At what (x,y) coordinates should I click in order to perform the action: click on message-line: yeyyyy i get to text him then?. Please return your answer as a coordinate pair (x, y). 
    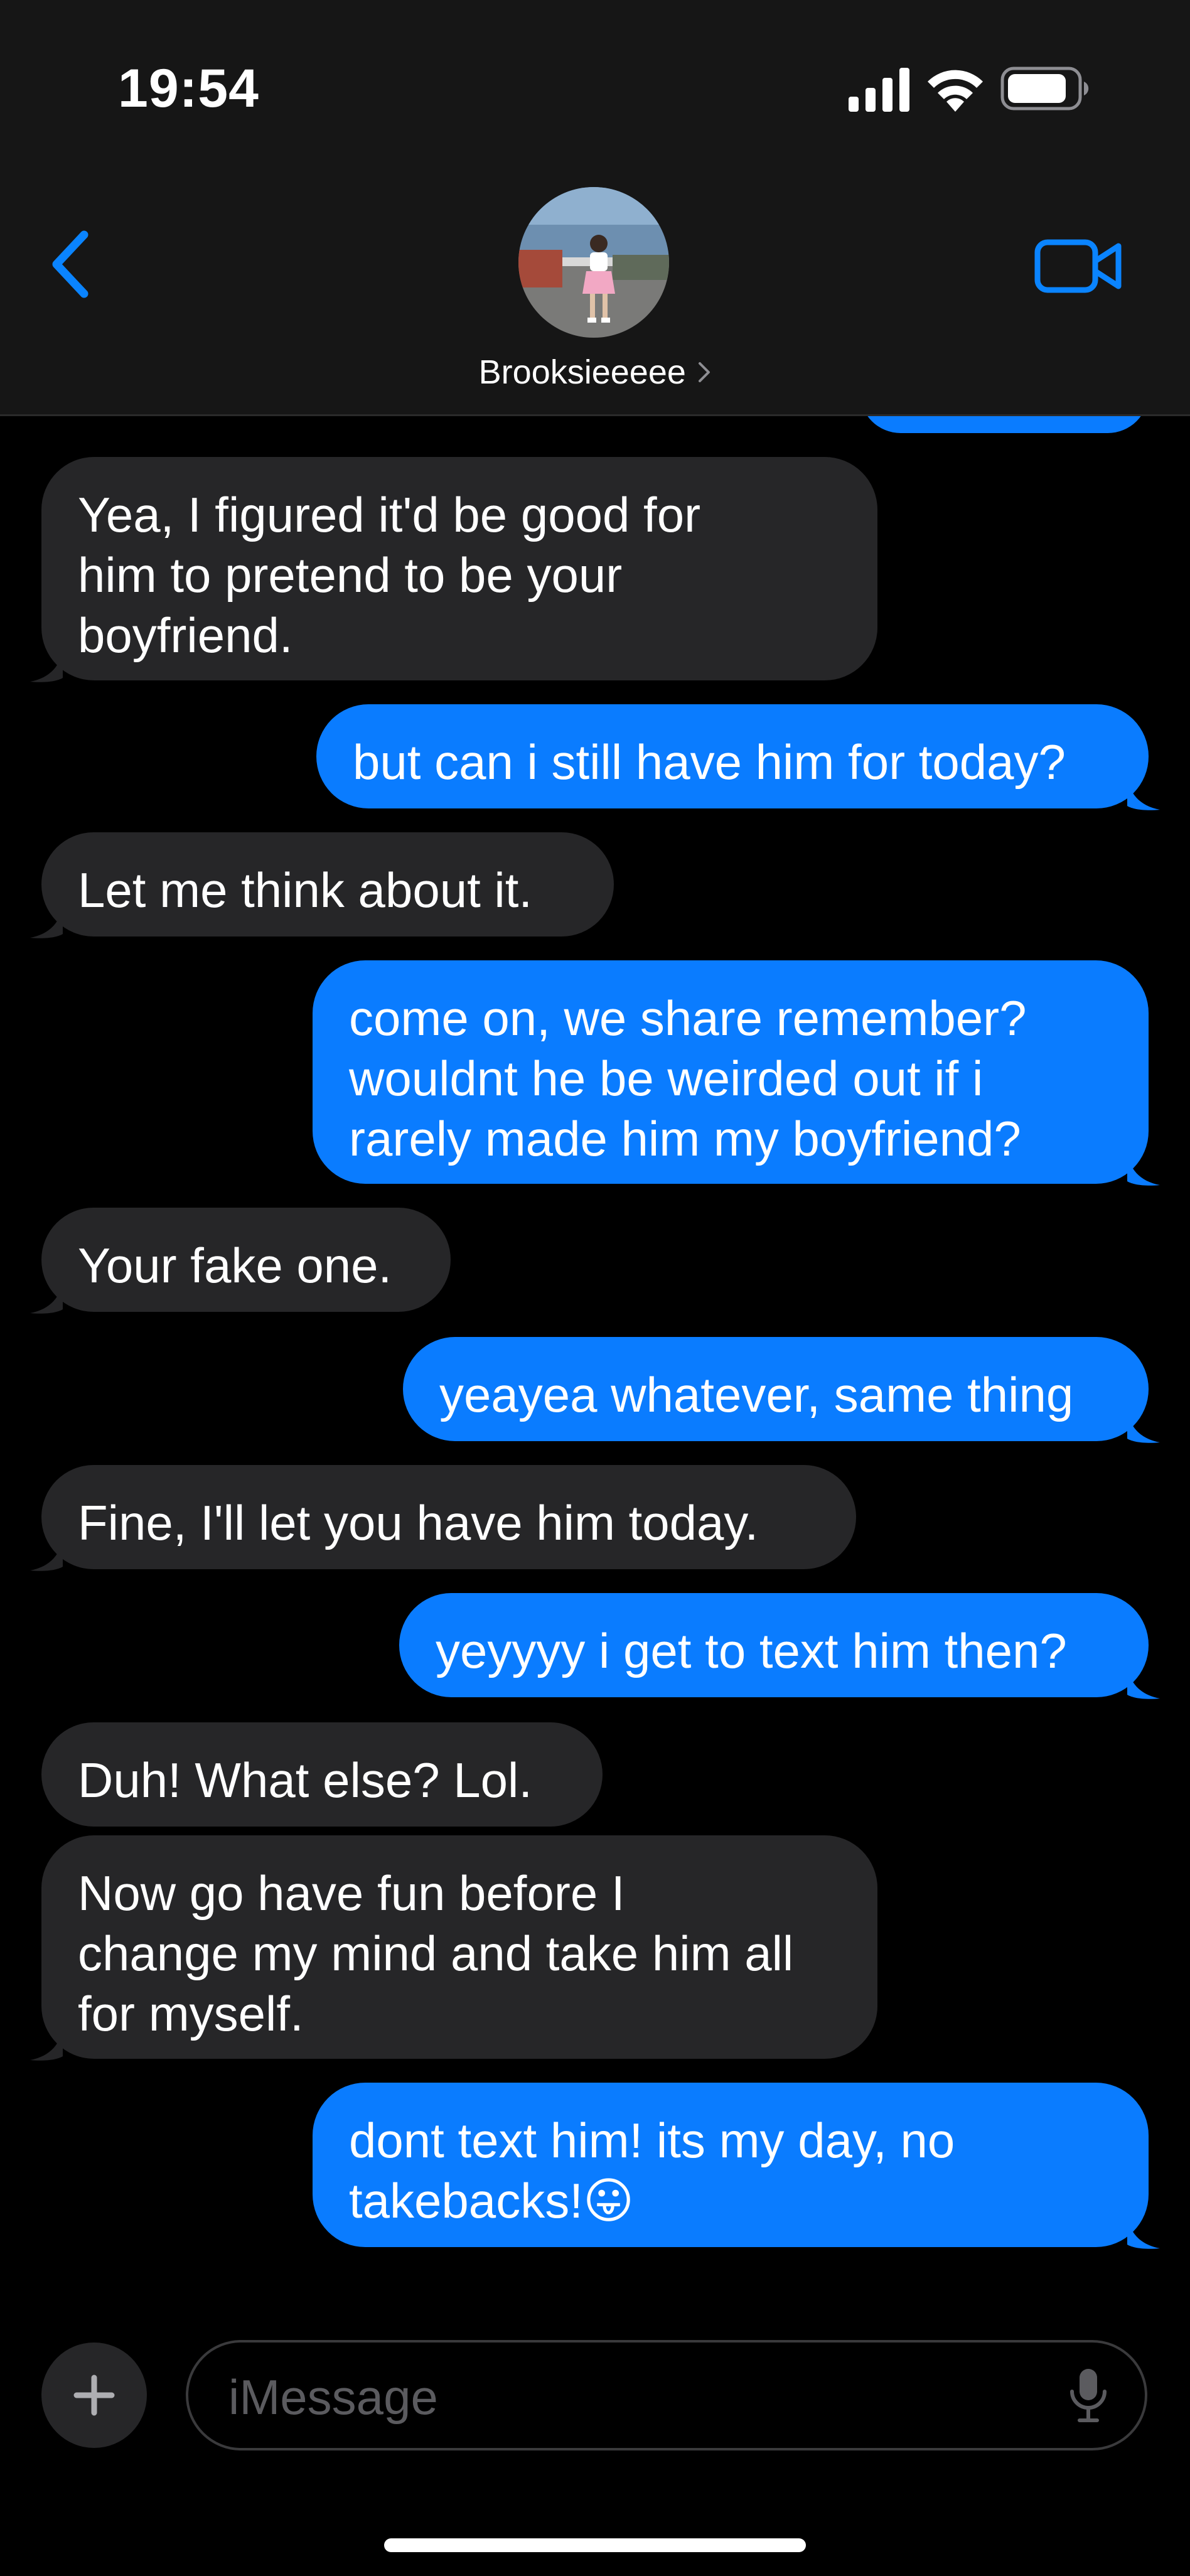
    Looking at the image, I should click on (751, 1650).